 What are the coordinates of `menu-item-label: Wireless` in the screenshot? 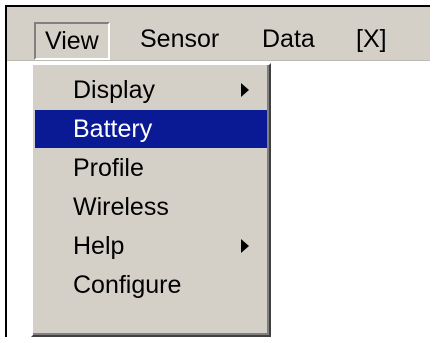 It's located at (121, 207).